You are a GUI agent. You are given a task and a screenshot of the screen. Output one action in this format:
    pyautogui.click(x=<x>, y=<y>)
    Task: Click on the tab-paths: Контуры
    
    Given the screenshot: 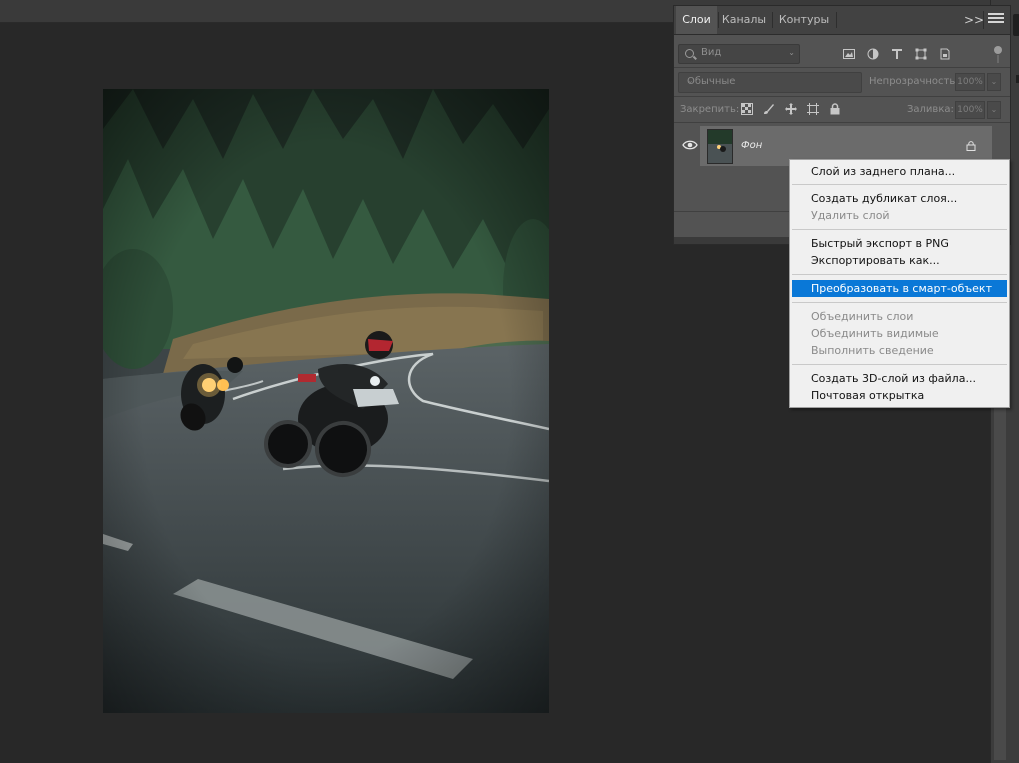 What is the action you would take?
    pyautogui.click(x=804, y=20)
    